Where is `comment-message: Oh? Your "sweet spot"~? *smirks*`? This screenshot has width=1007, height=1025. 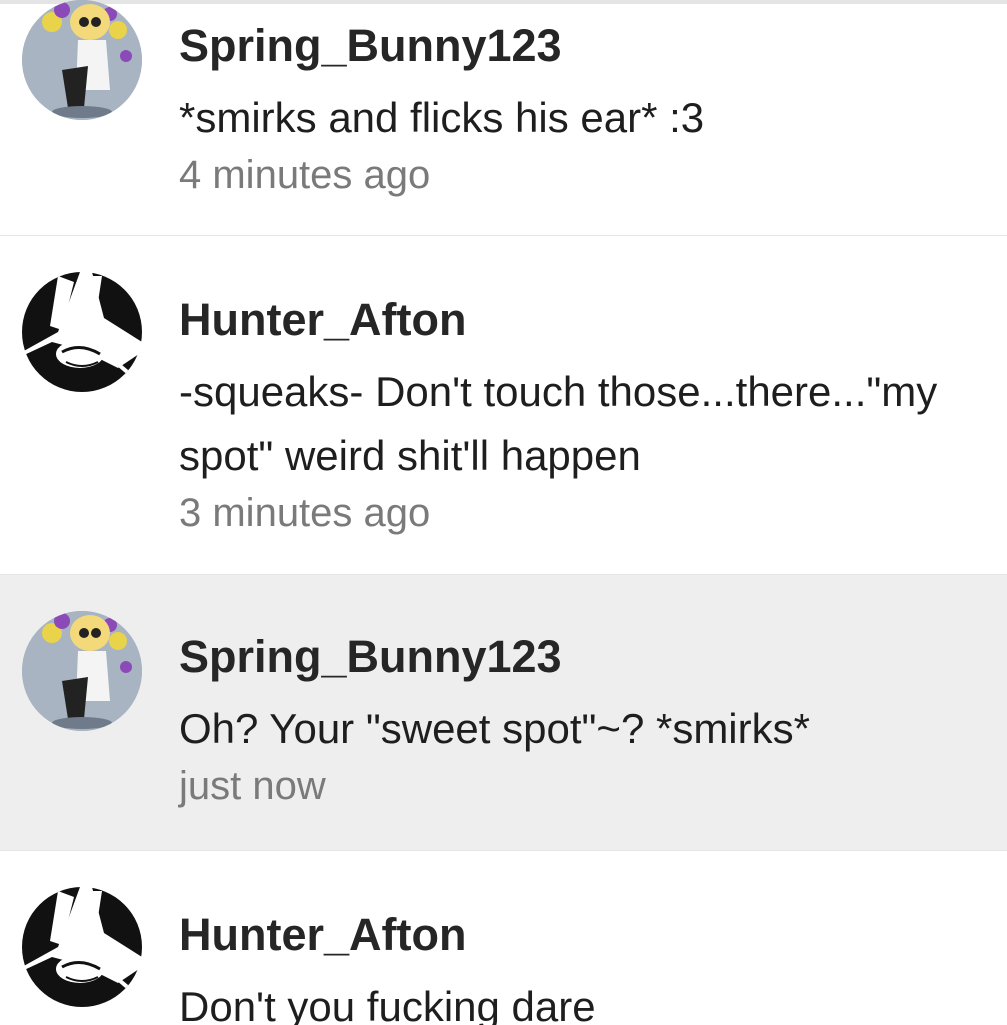
comment-message: Oh? Your "sweet spot"~? *smirks* is located at coordinates (494, 728).